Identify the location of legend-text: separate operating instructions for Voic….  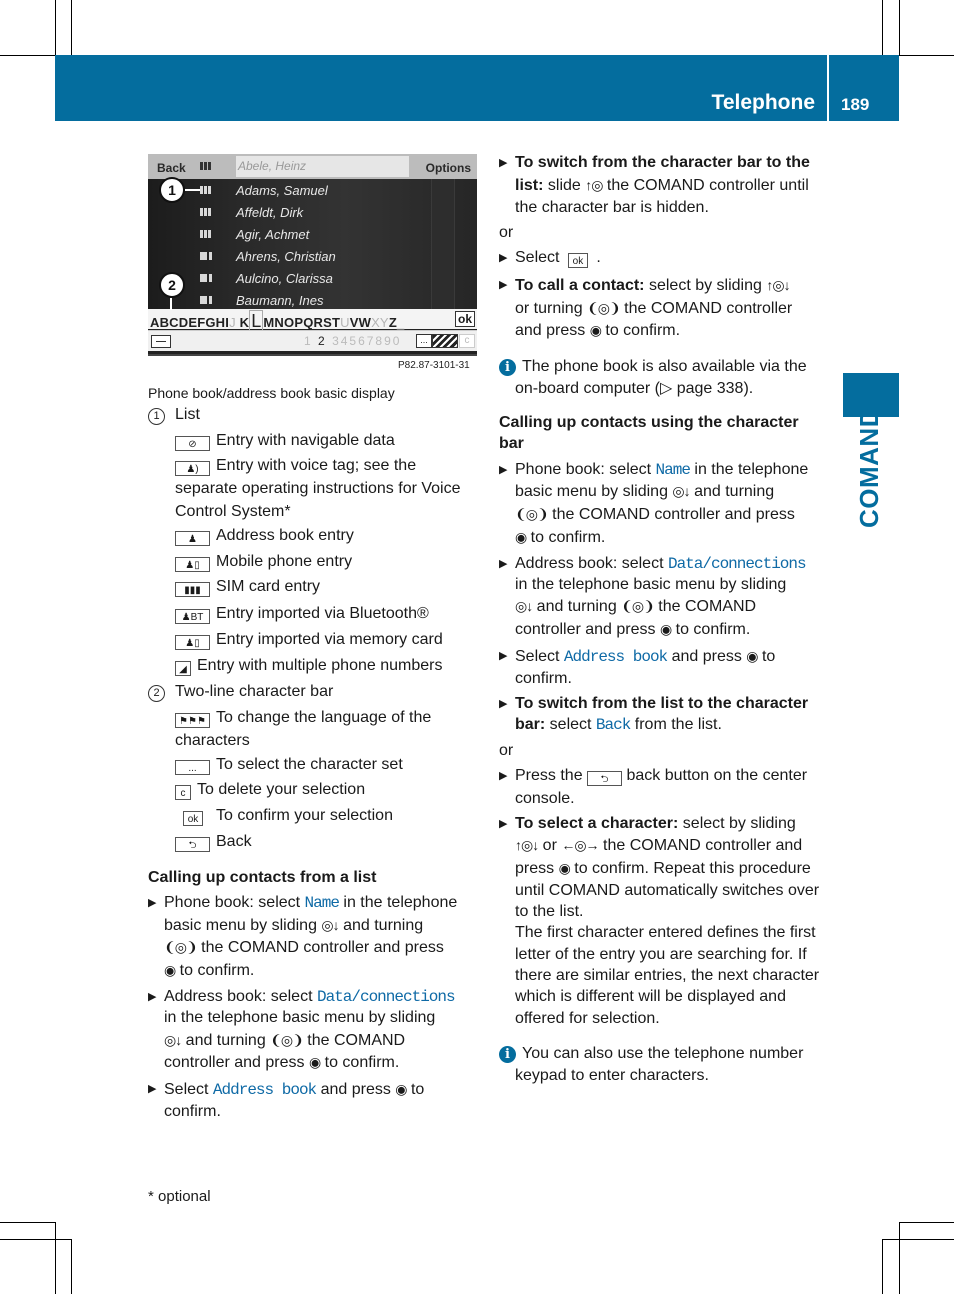
(318, 488).